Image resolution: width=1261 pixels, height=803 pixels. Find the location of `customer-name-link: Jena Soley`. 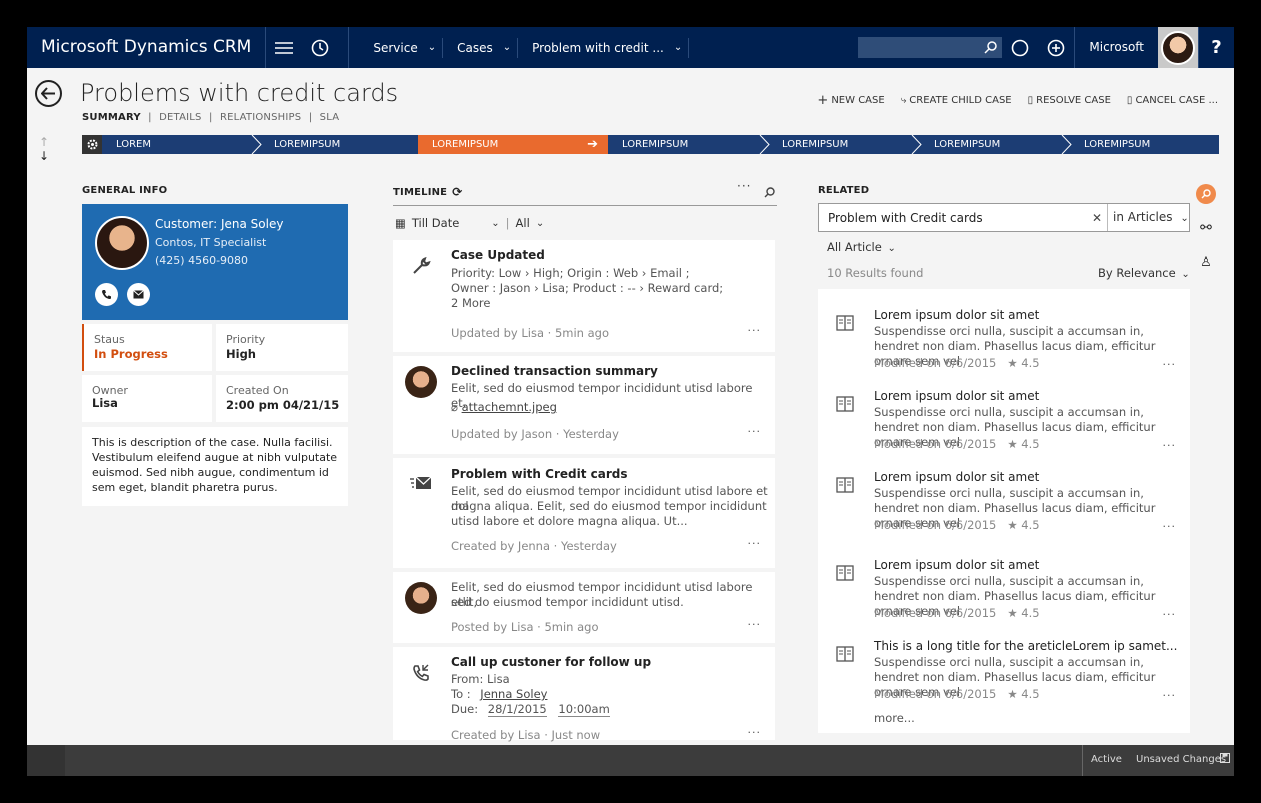

customer-name-link: Jena Soley is located at coordinates (252, 224).